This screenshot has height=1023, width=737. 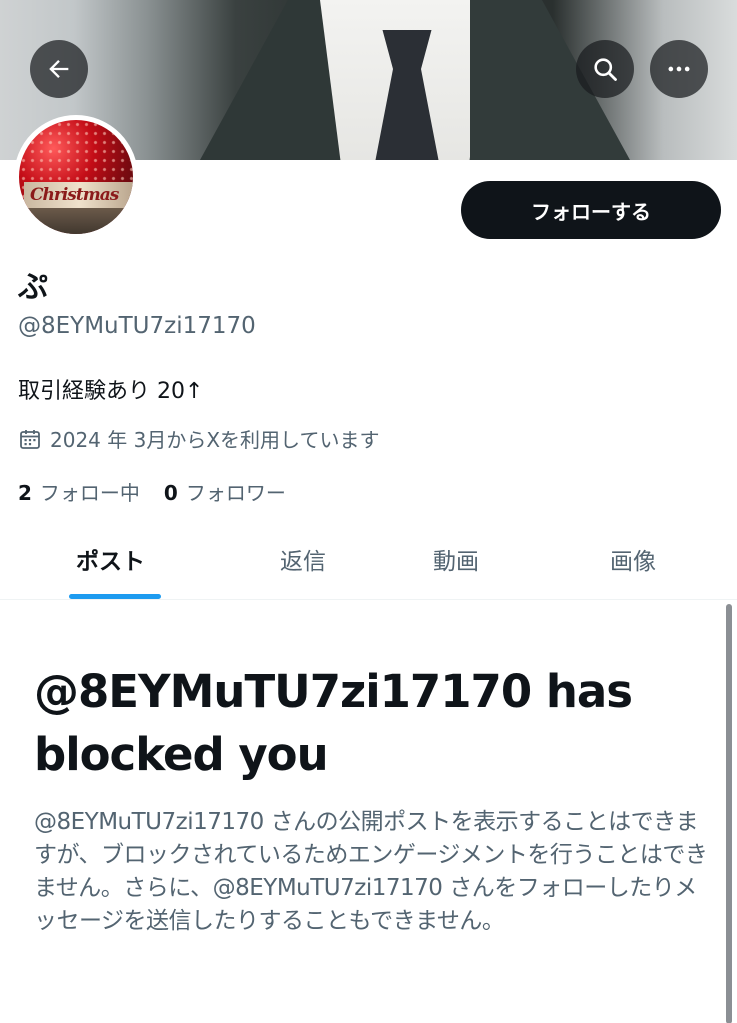 What do you see at coordinates (137, 326) in the screenshot?
I see `profile-handle: @8EYMuTU7zi17170` at bounding box center [137, 326].